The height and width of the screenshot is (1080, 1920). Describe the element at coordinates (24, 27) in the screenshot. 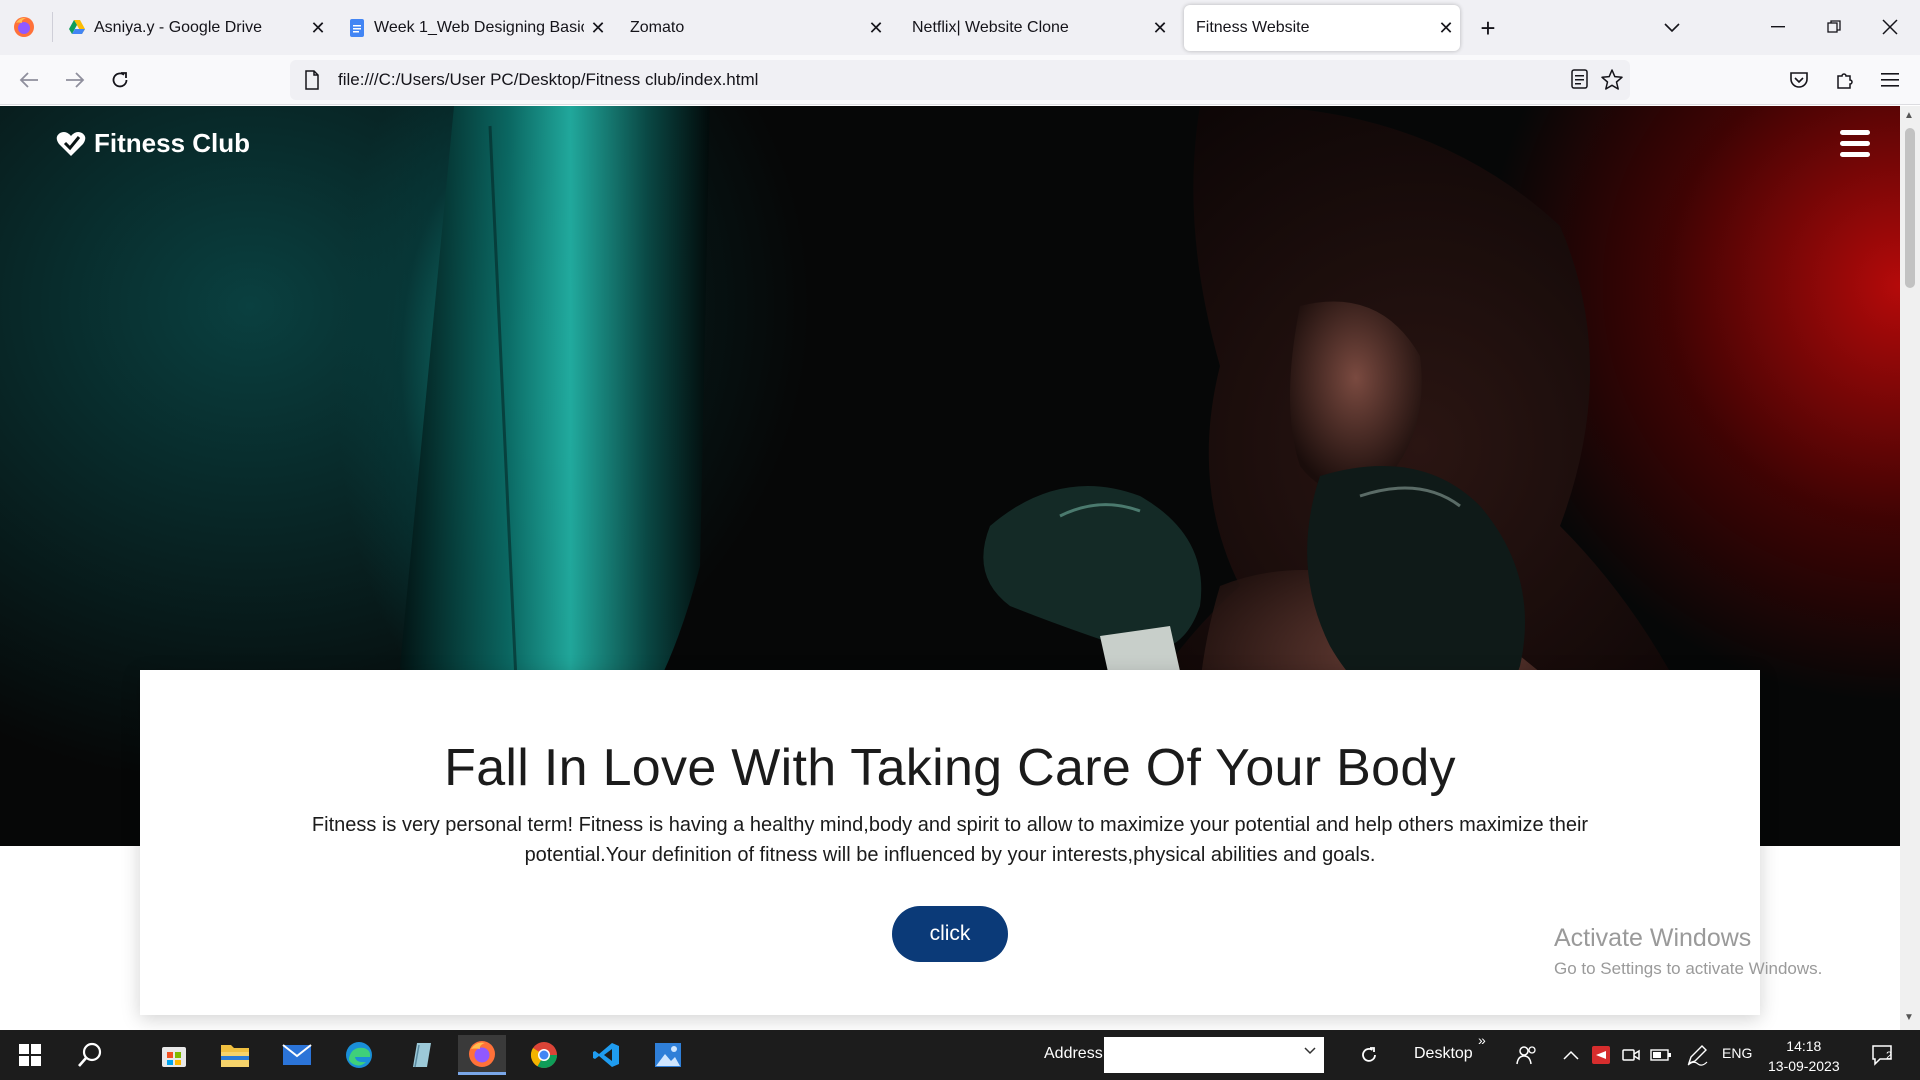

I see `firefox-icon` at that location.